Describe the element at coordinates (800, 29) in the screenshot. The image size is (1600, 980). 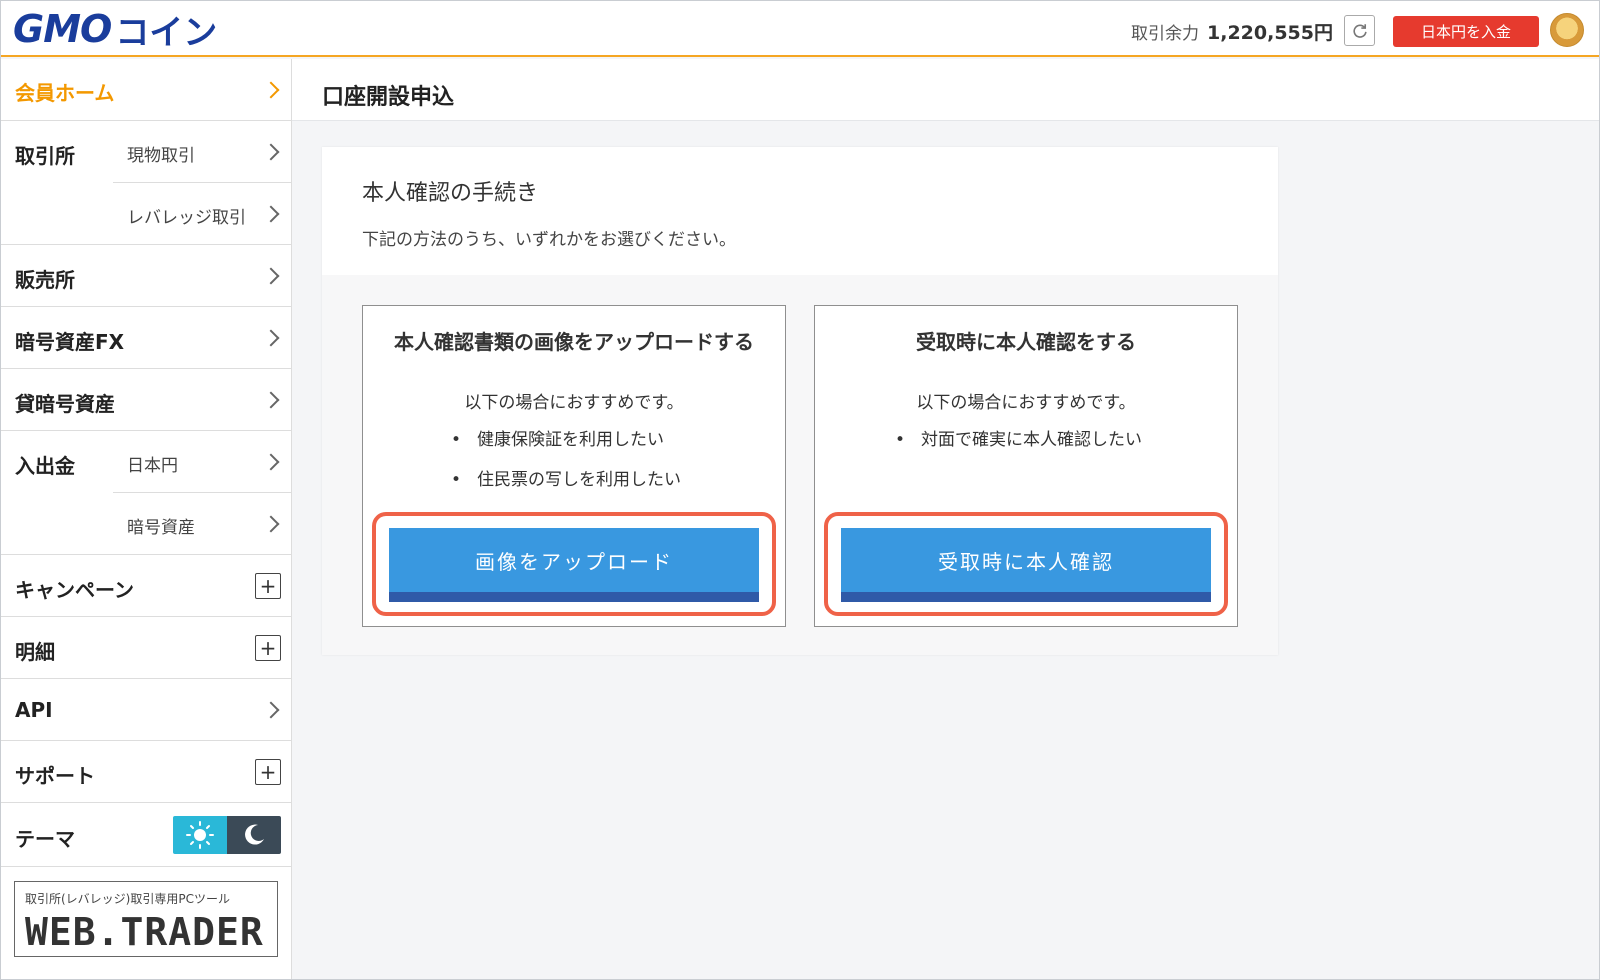
I see `top-header: GMO コイン 取引余力 1,220,555円 日本円を入金` at that location.